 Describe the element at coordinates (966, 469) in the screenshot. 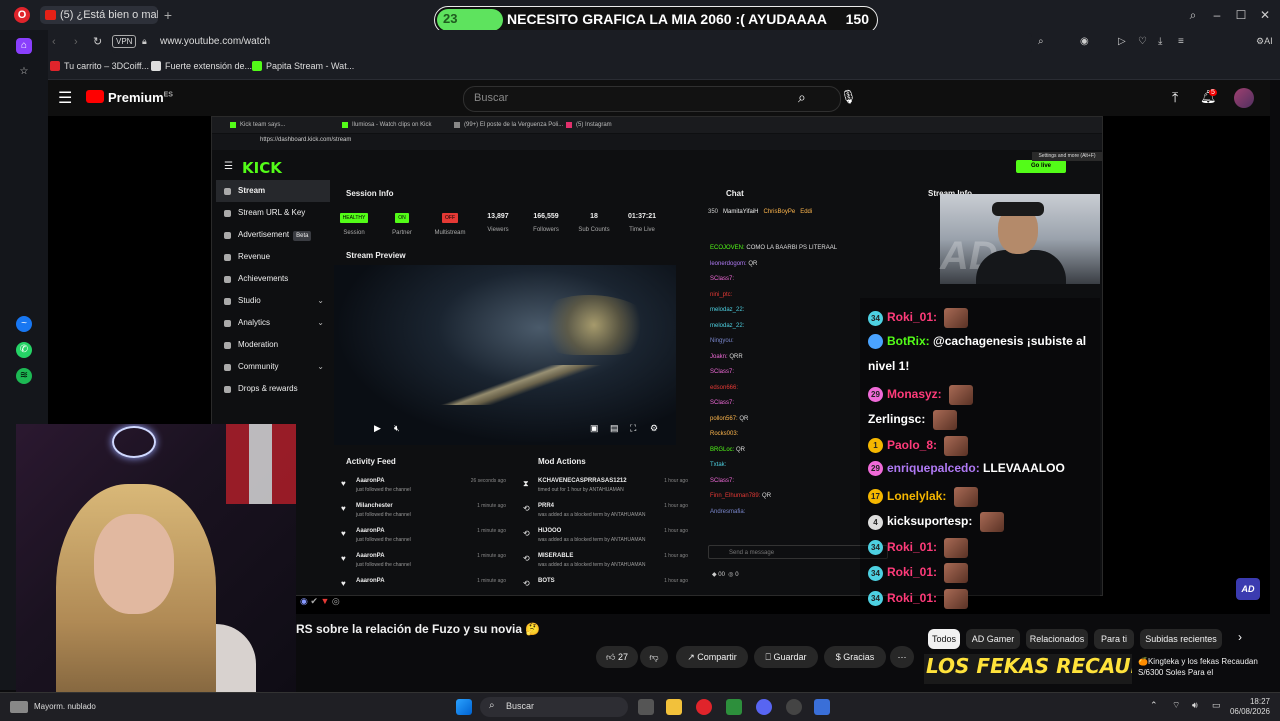

I see `overlay-chat-message: 29 enriquepalcedo: LLEVAAALOO` at that location.